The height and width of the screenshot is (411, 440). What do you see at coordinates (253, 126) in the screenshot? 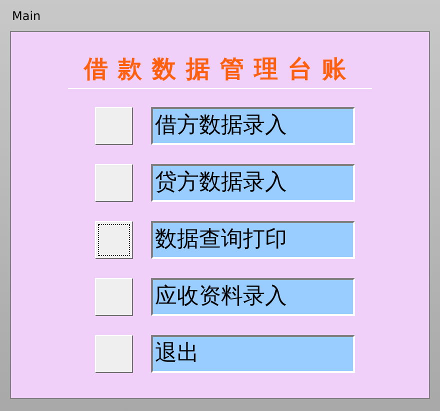
I see `menu-label: 借方数据录入` at bounding box center [253, 126].